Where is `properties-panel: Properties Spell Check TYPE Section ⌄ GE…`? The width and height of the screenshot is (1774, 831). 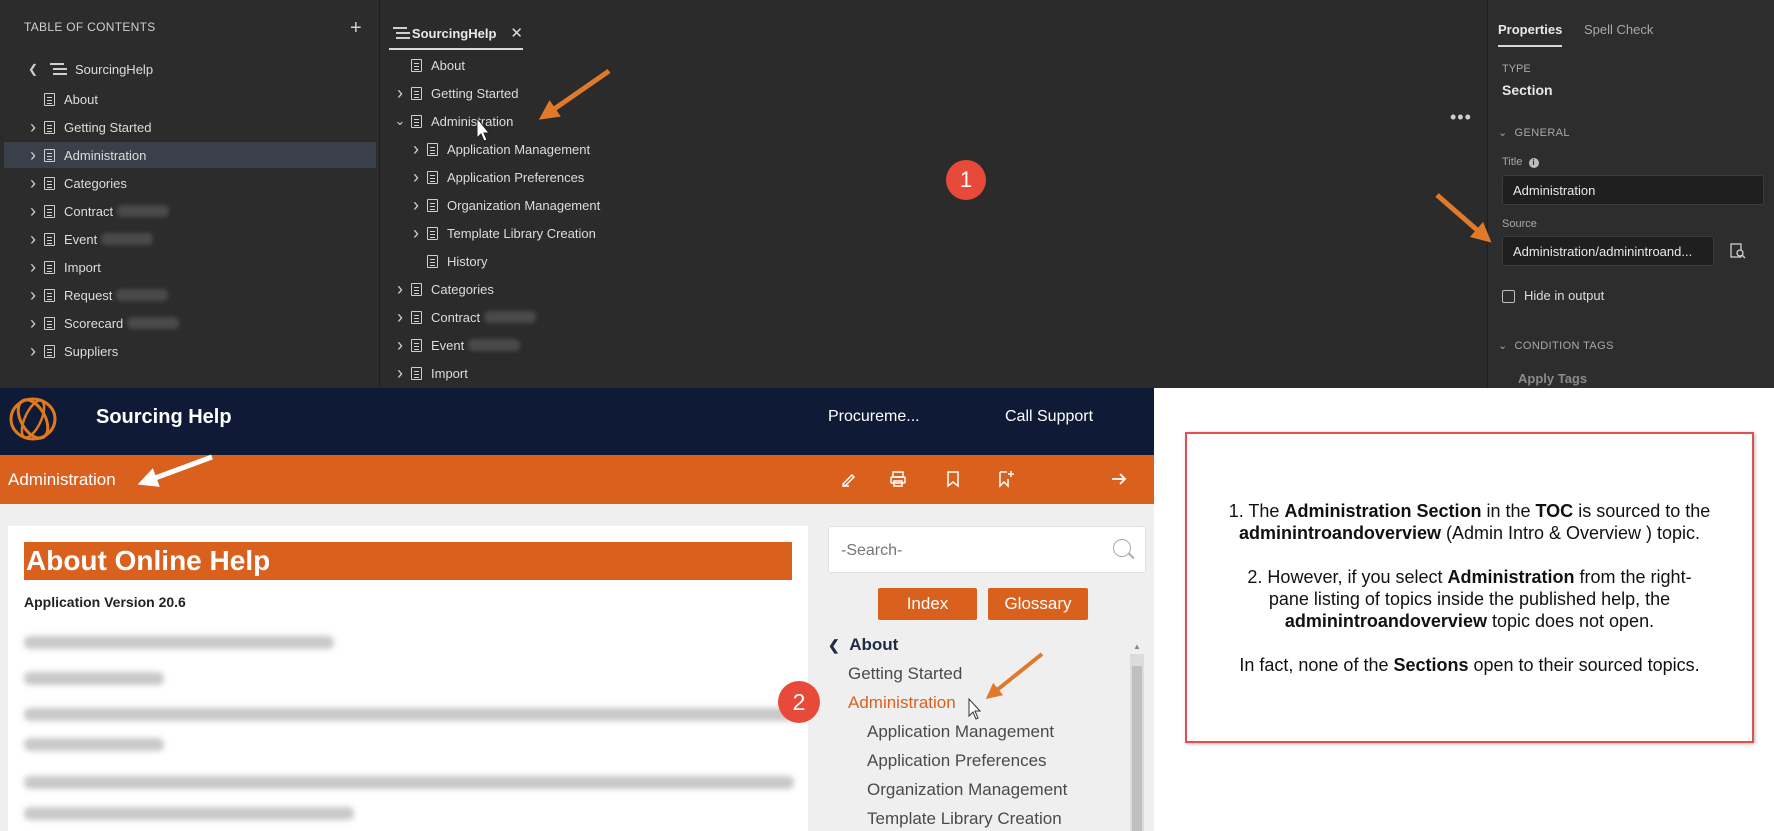 properties-panel: Properties Spell Check TYPE Section ⌄ GE… is located at coordinates (1630, 194).